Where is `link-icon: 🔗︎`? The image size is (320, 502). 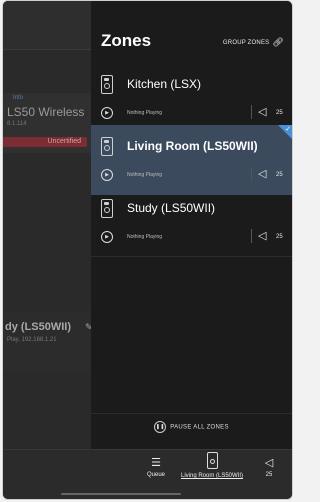 link-icon: 🔗︎ is located at coordinates (278, 42).